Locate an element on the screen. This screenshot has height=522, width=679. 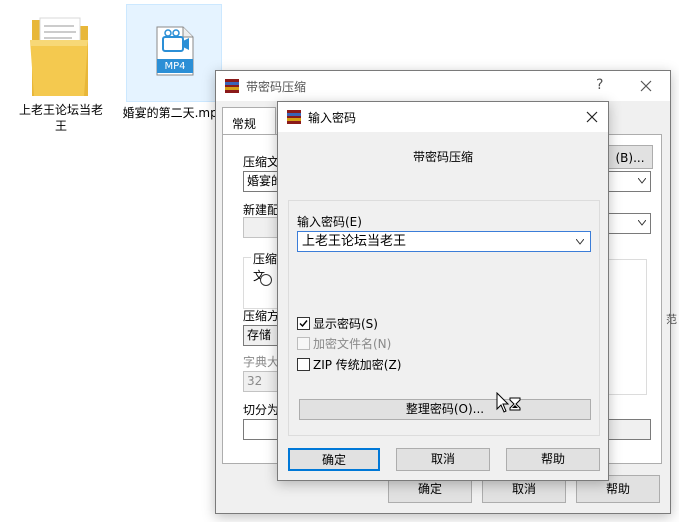
folder-icon is located at coordinates (59, 56).